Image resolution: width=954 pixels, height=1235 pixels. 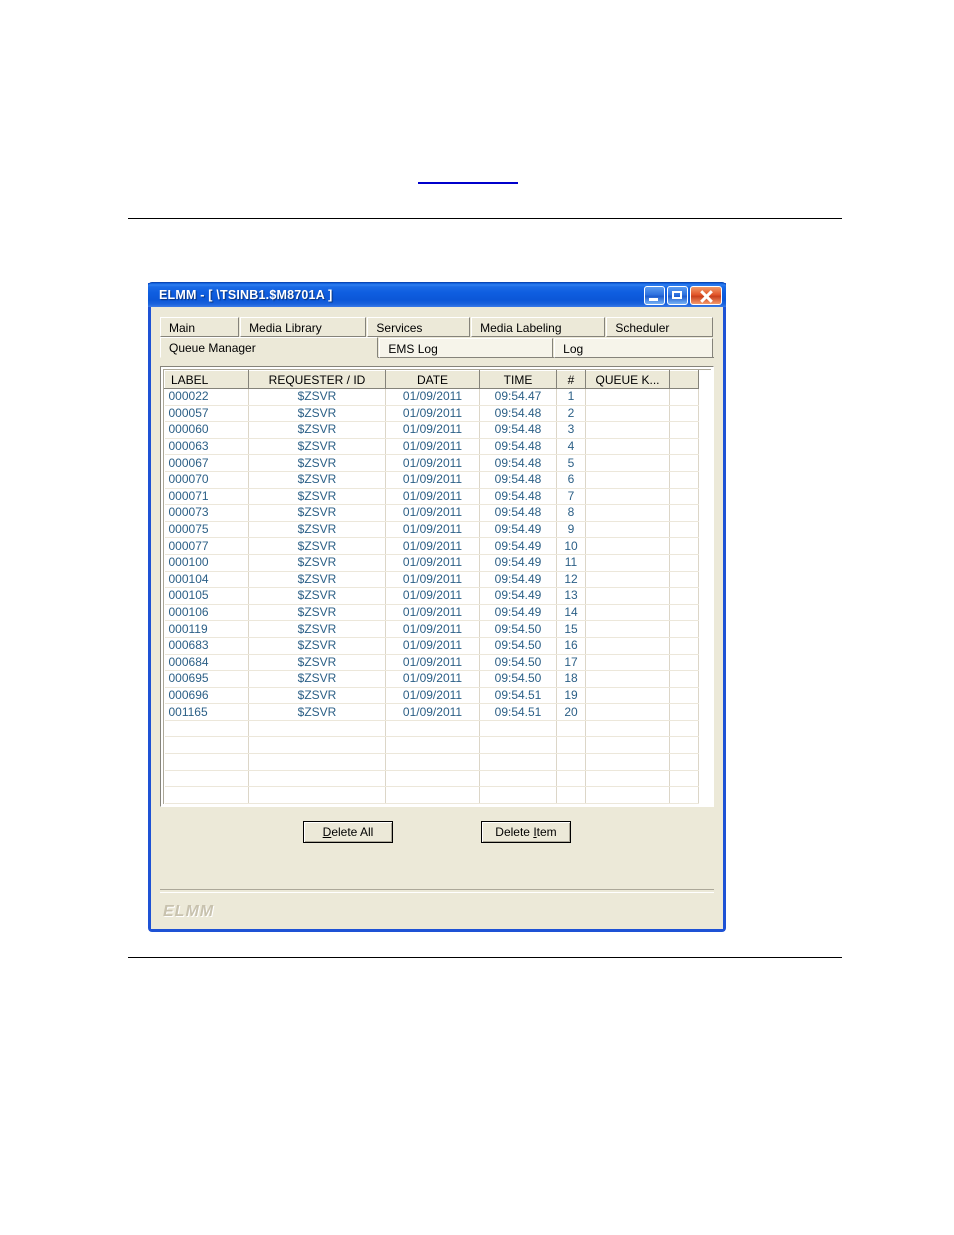 What do you see at coordinates (431, 397) in the screenshot?
I see `table-row: 000022 $ZSVR 01/09/2011 09:54.47 1` at bounding box center [431, 397].